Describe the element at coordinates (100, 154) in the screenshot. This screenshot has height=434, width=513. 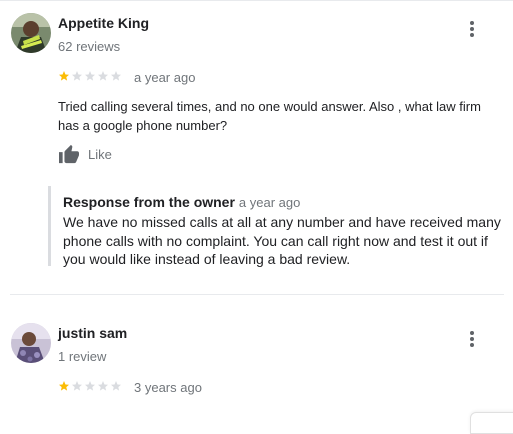
I see `like-label: Like` at that location.